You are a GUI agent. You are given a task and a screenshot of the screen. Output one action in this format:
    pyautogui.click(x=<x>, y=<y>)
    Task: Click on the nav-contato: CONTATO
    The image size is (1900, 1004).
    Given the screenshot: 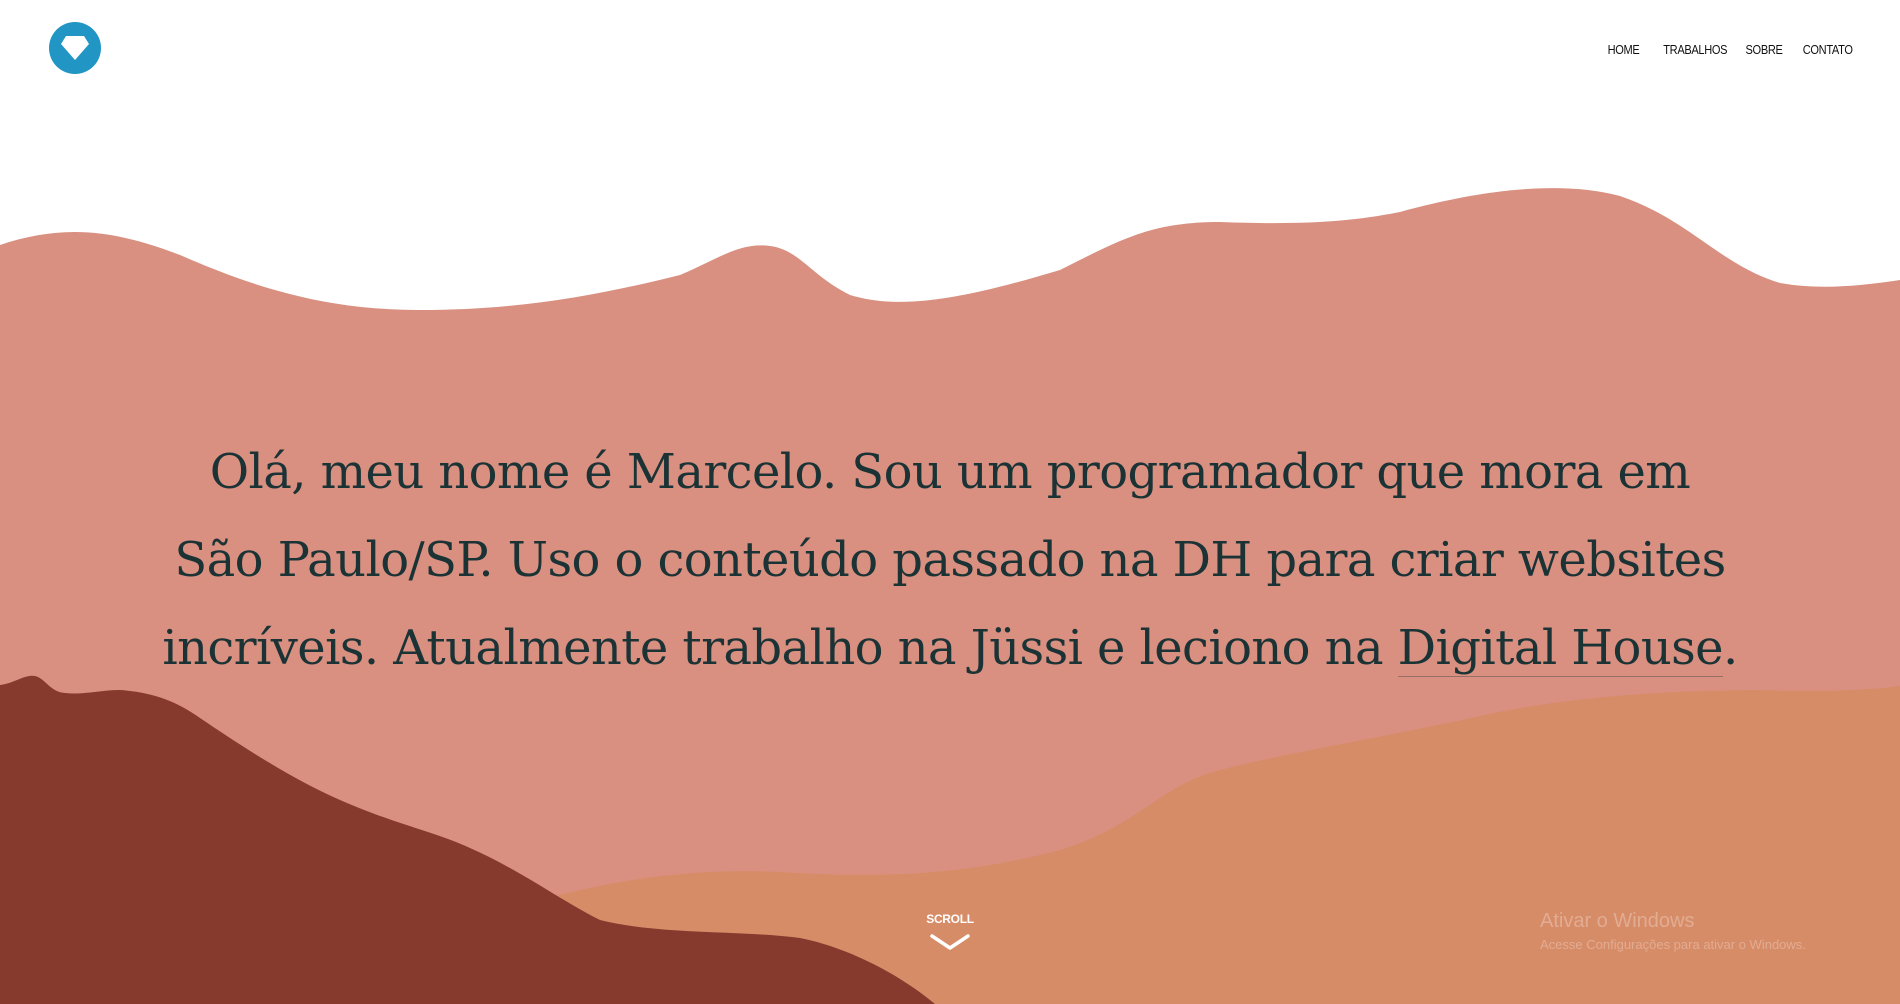 What is the action you would take?
    pyautogui.click(x=1828, y=49)
    